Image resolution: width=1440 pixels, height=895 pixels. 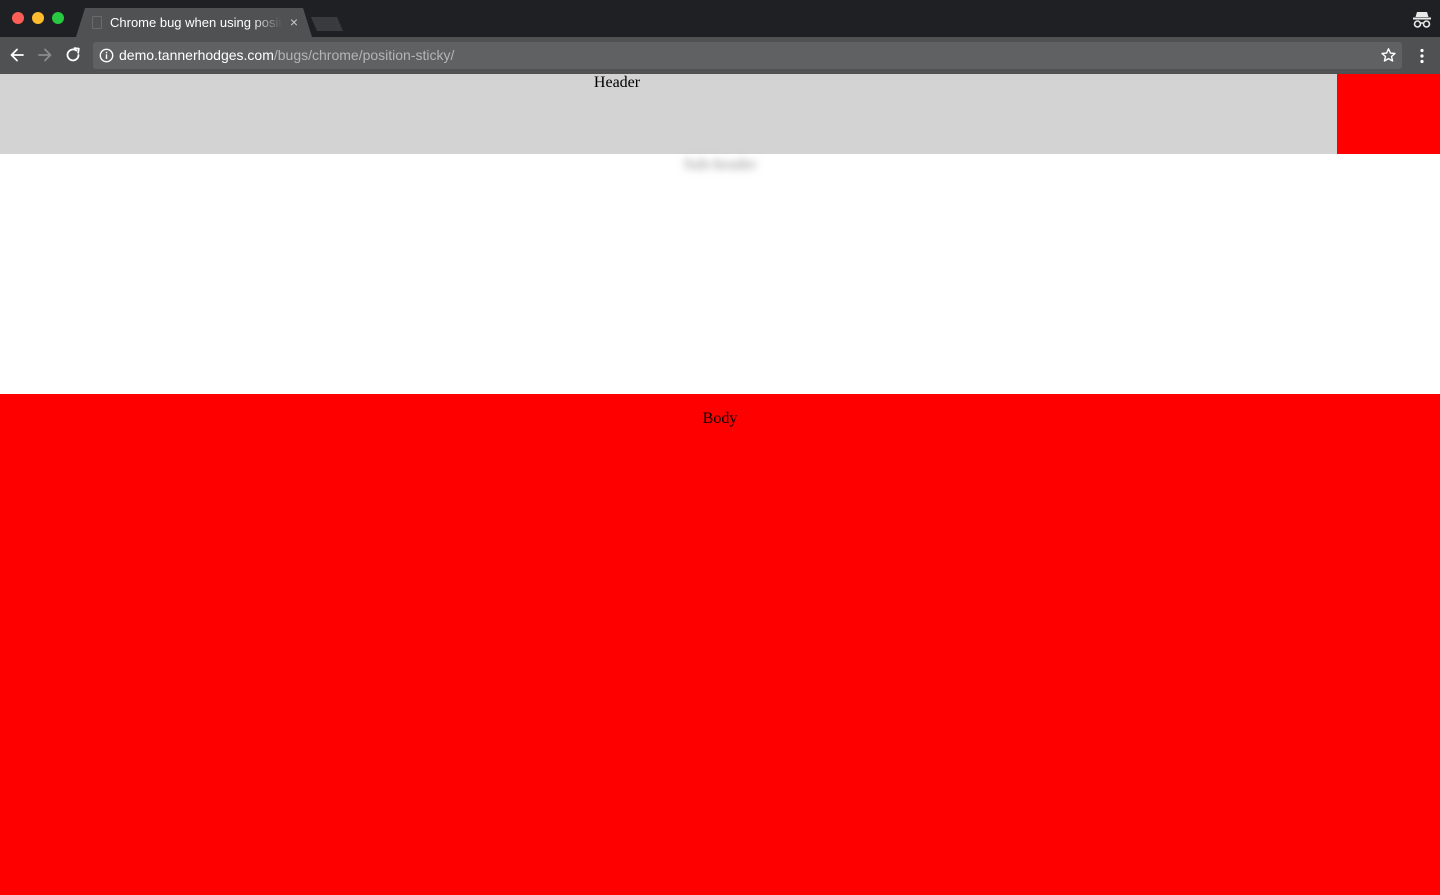 What do you see at coordinates (196, 55) in the screenshot?
I see `url-host: demo.tannerhodges.com` at bounding box center [196, 55].